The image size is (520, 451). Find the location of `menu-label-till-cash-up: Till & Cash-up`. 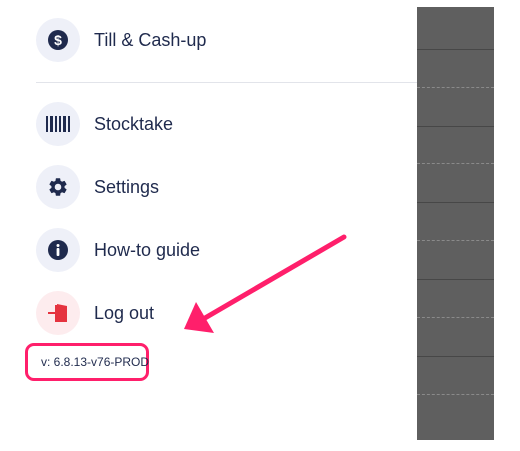

menu-label-till-cash-up: Till & Cash-up is located at coordinates (150, 39).